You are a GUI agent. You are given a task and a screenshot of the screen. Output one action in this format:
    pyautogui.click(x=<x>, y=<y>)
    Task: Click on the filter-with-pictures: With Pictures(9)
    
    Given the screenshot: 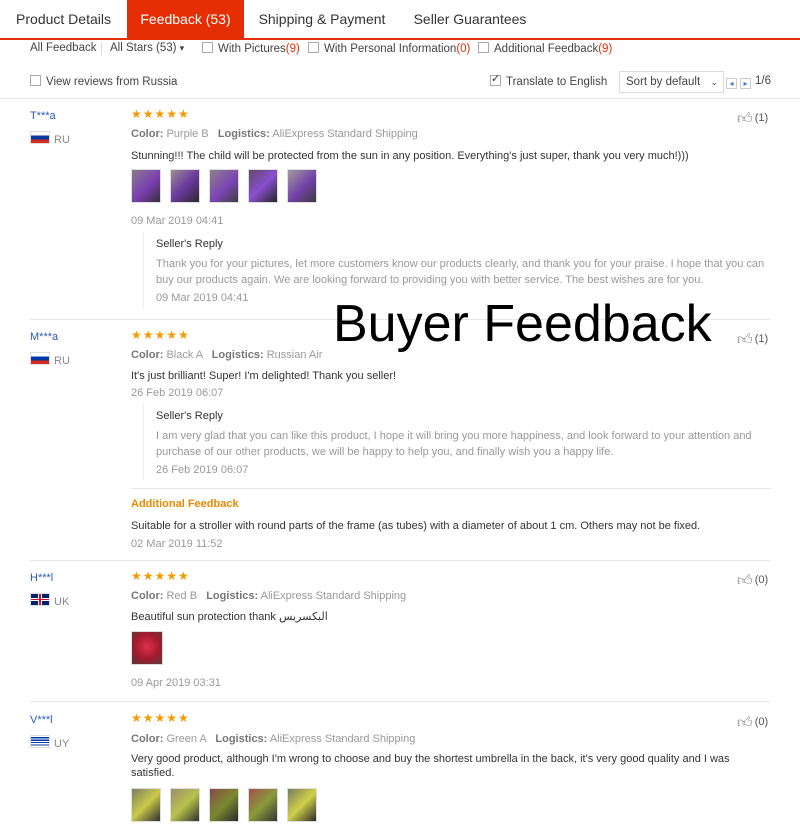 What is the action you would take?
    pyautogui.click(x=251, y=48)
    